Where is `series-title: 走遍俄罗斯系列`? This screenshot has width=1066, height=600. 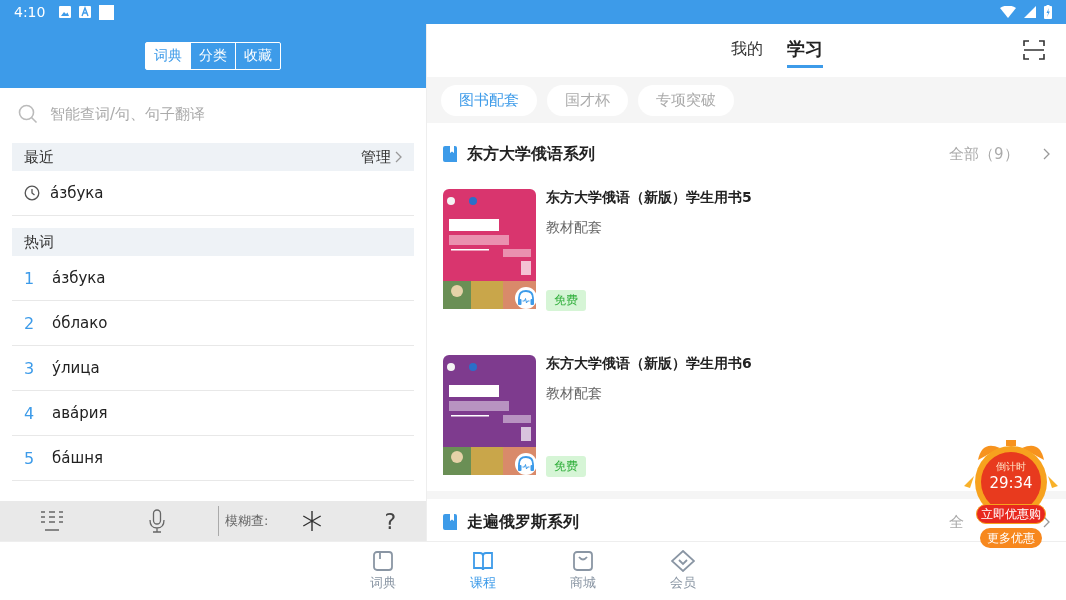
series-title: 走遍俄罗斯系列 is located at coordinates (523, 522).